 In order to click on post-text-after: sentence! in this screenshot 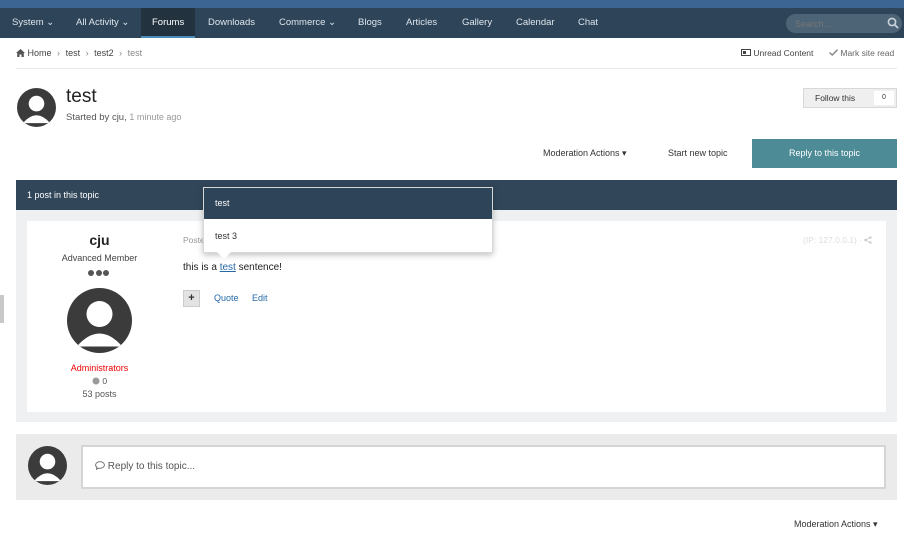, I will do `click(258, 267)`.